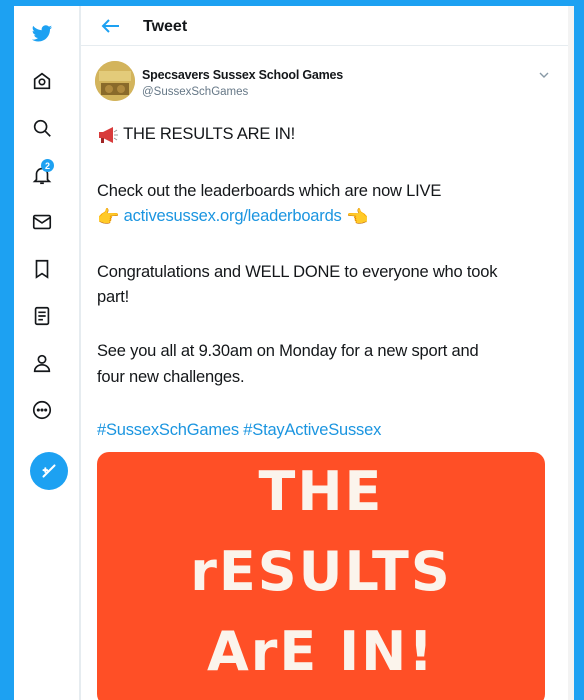 The width and height of the screenshot is (584, 700). I want to click on compose-tweet-icon, so click(49, 471).